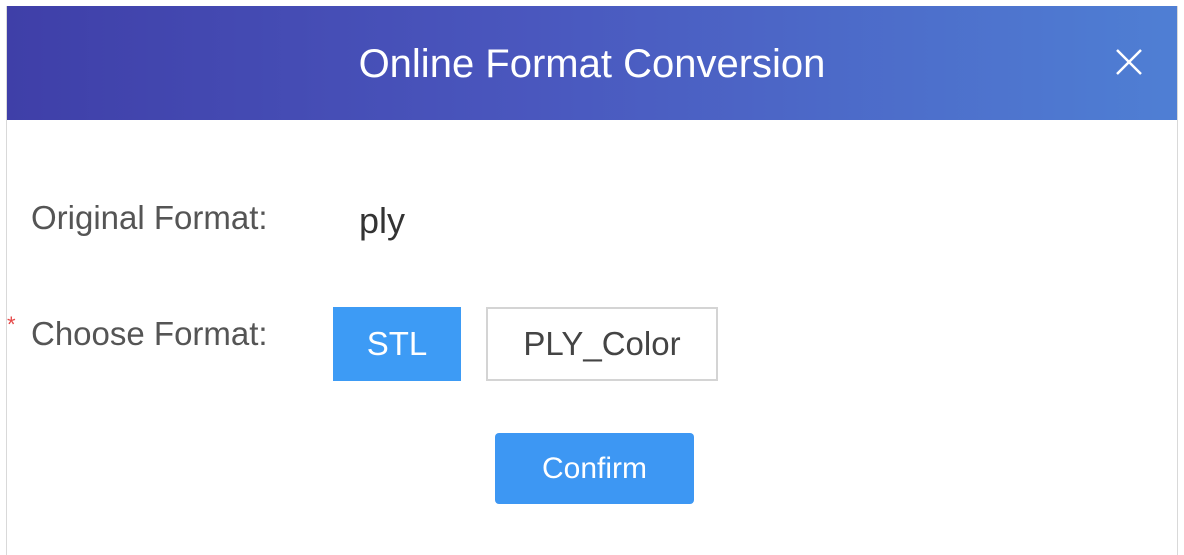 The height and width of the screenshot is (555, 1184). What do you see at coordinates (397, 344) in the screenshot?
I see `format-option-stl: STL` at bounding box center [397, 344].